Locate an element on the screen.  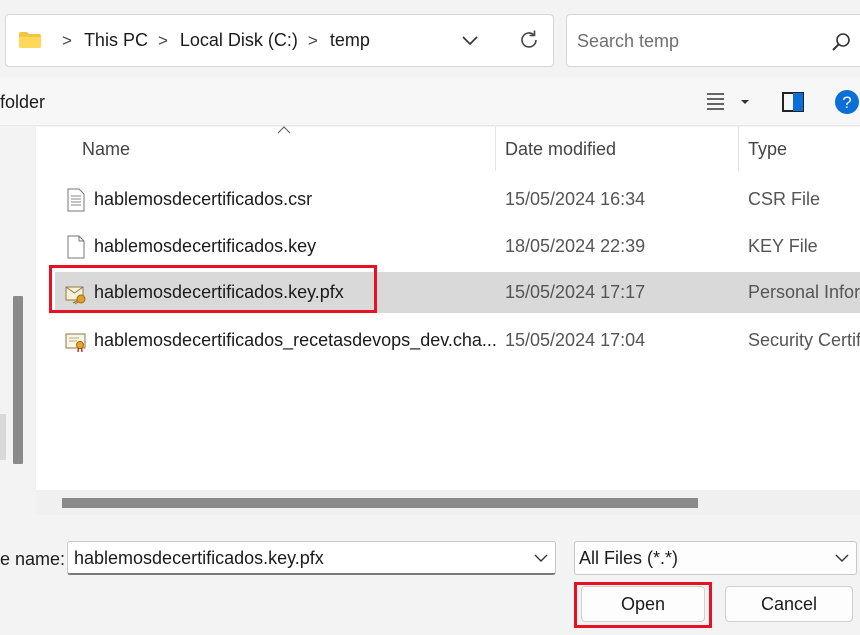
column-header-type: Type is located at coordinates (767, 149).